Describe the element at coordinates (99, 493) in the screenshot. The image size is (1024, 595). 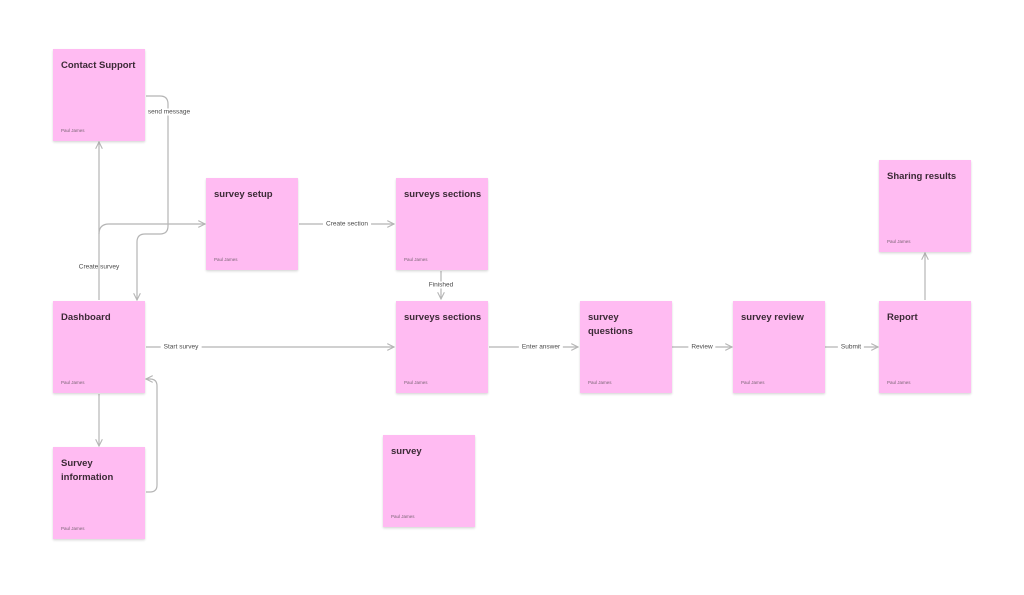
I see `sticky-survey-information: Survey information Paul James` at that location.